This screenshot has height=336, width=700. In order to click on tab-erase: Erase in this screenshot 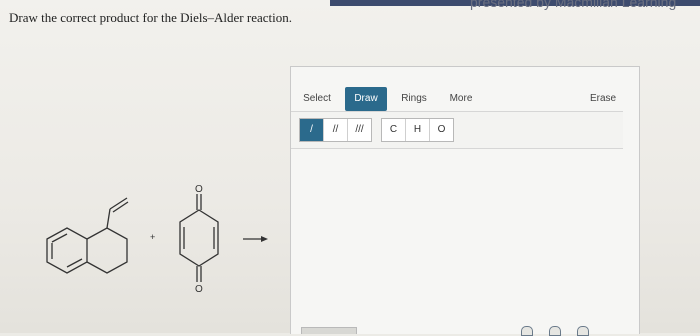, I will do `click(603, 99)`.